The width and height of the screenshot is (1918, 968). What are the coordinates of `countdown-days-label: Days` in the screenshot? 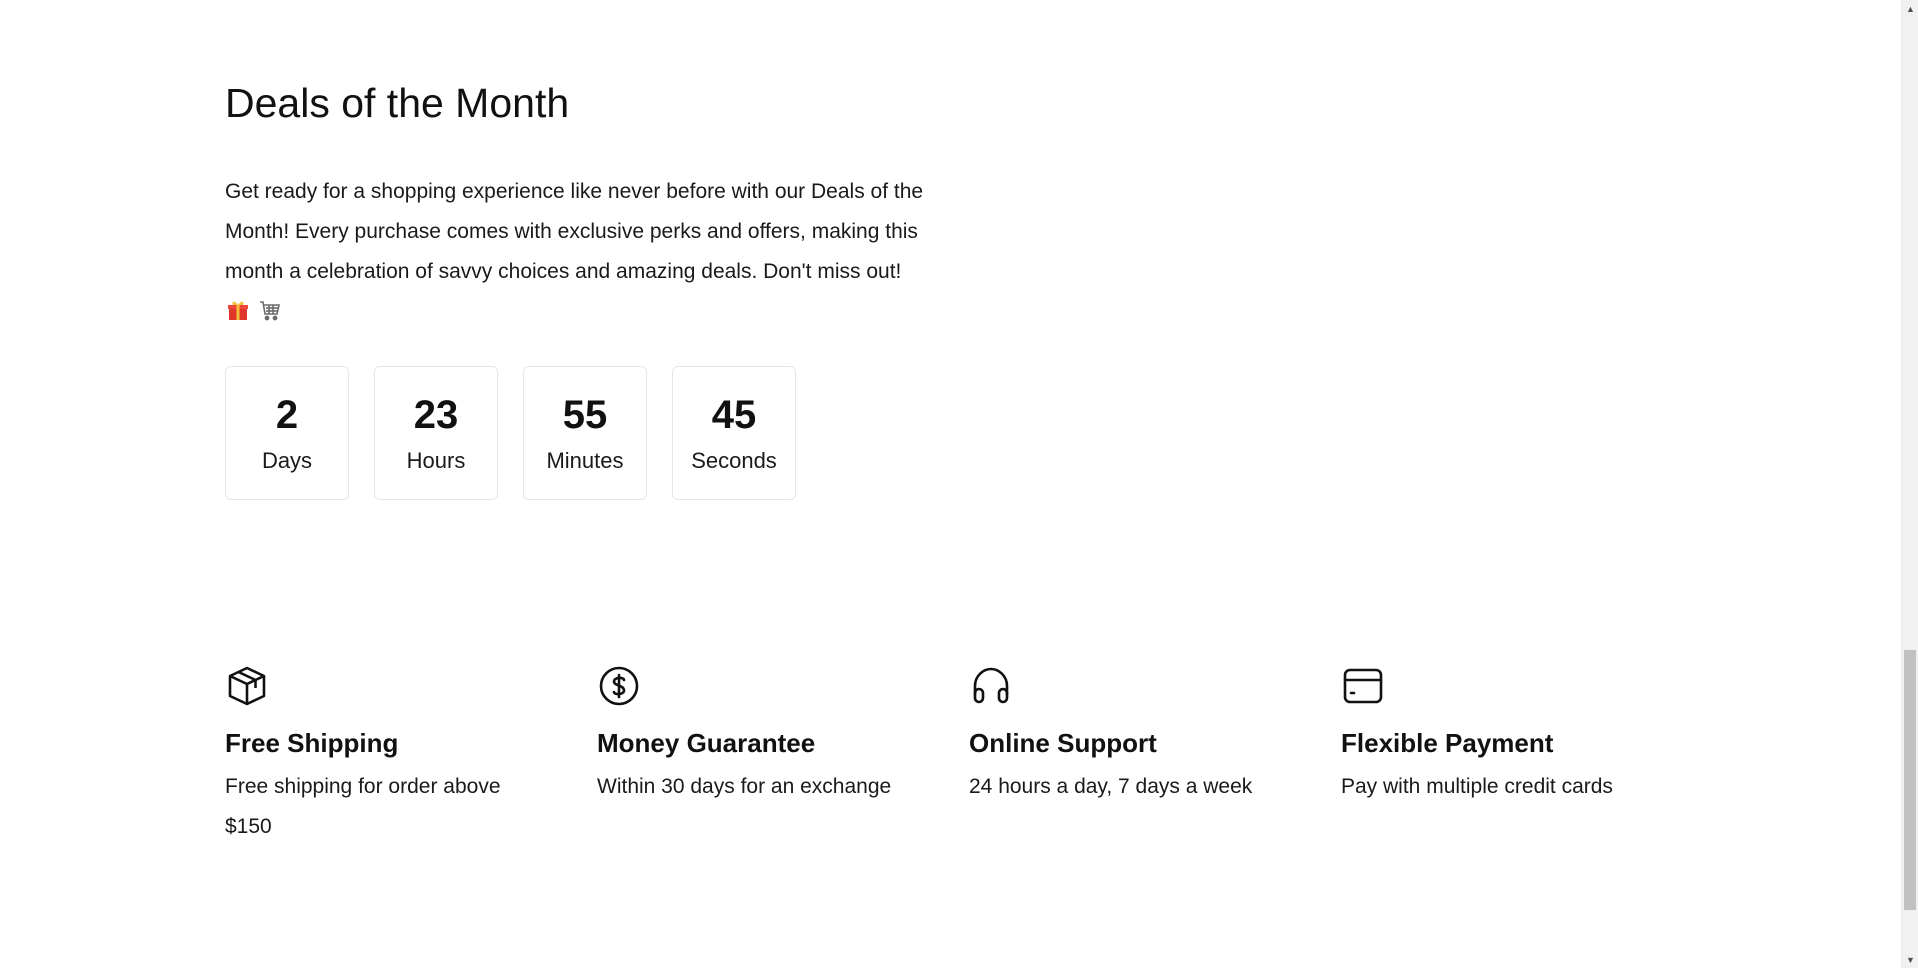 It's located at (287, 460).